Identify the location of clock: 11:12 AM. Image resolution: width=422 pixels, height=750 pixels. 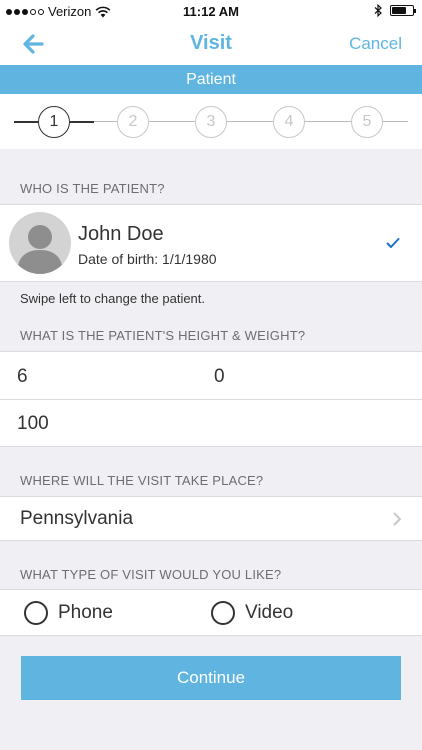
(211, 11).